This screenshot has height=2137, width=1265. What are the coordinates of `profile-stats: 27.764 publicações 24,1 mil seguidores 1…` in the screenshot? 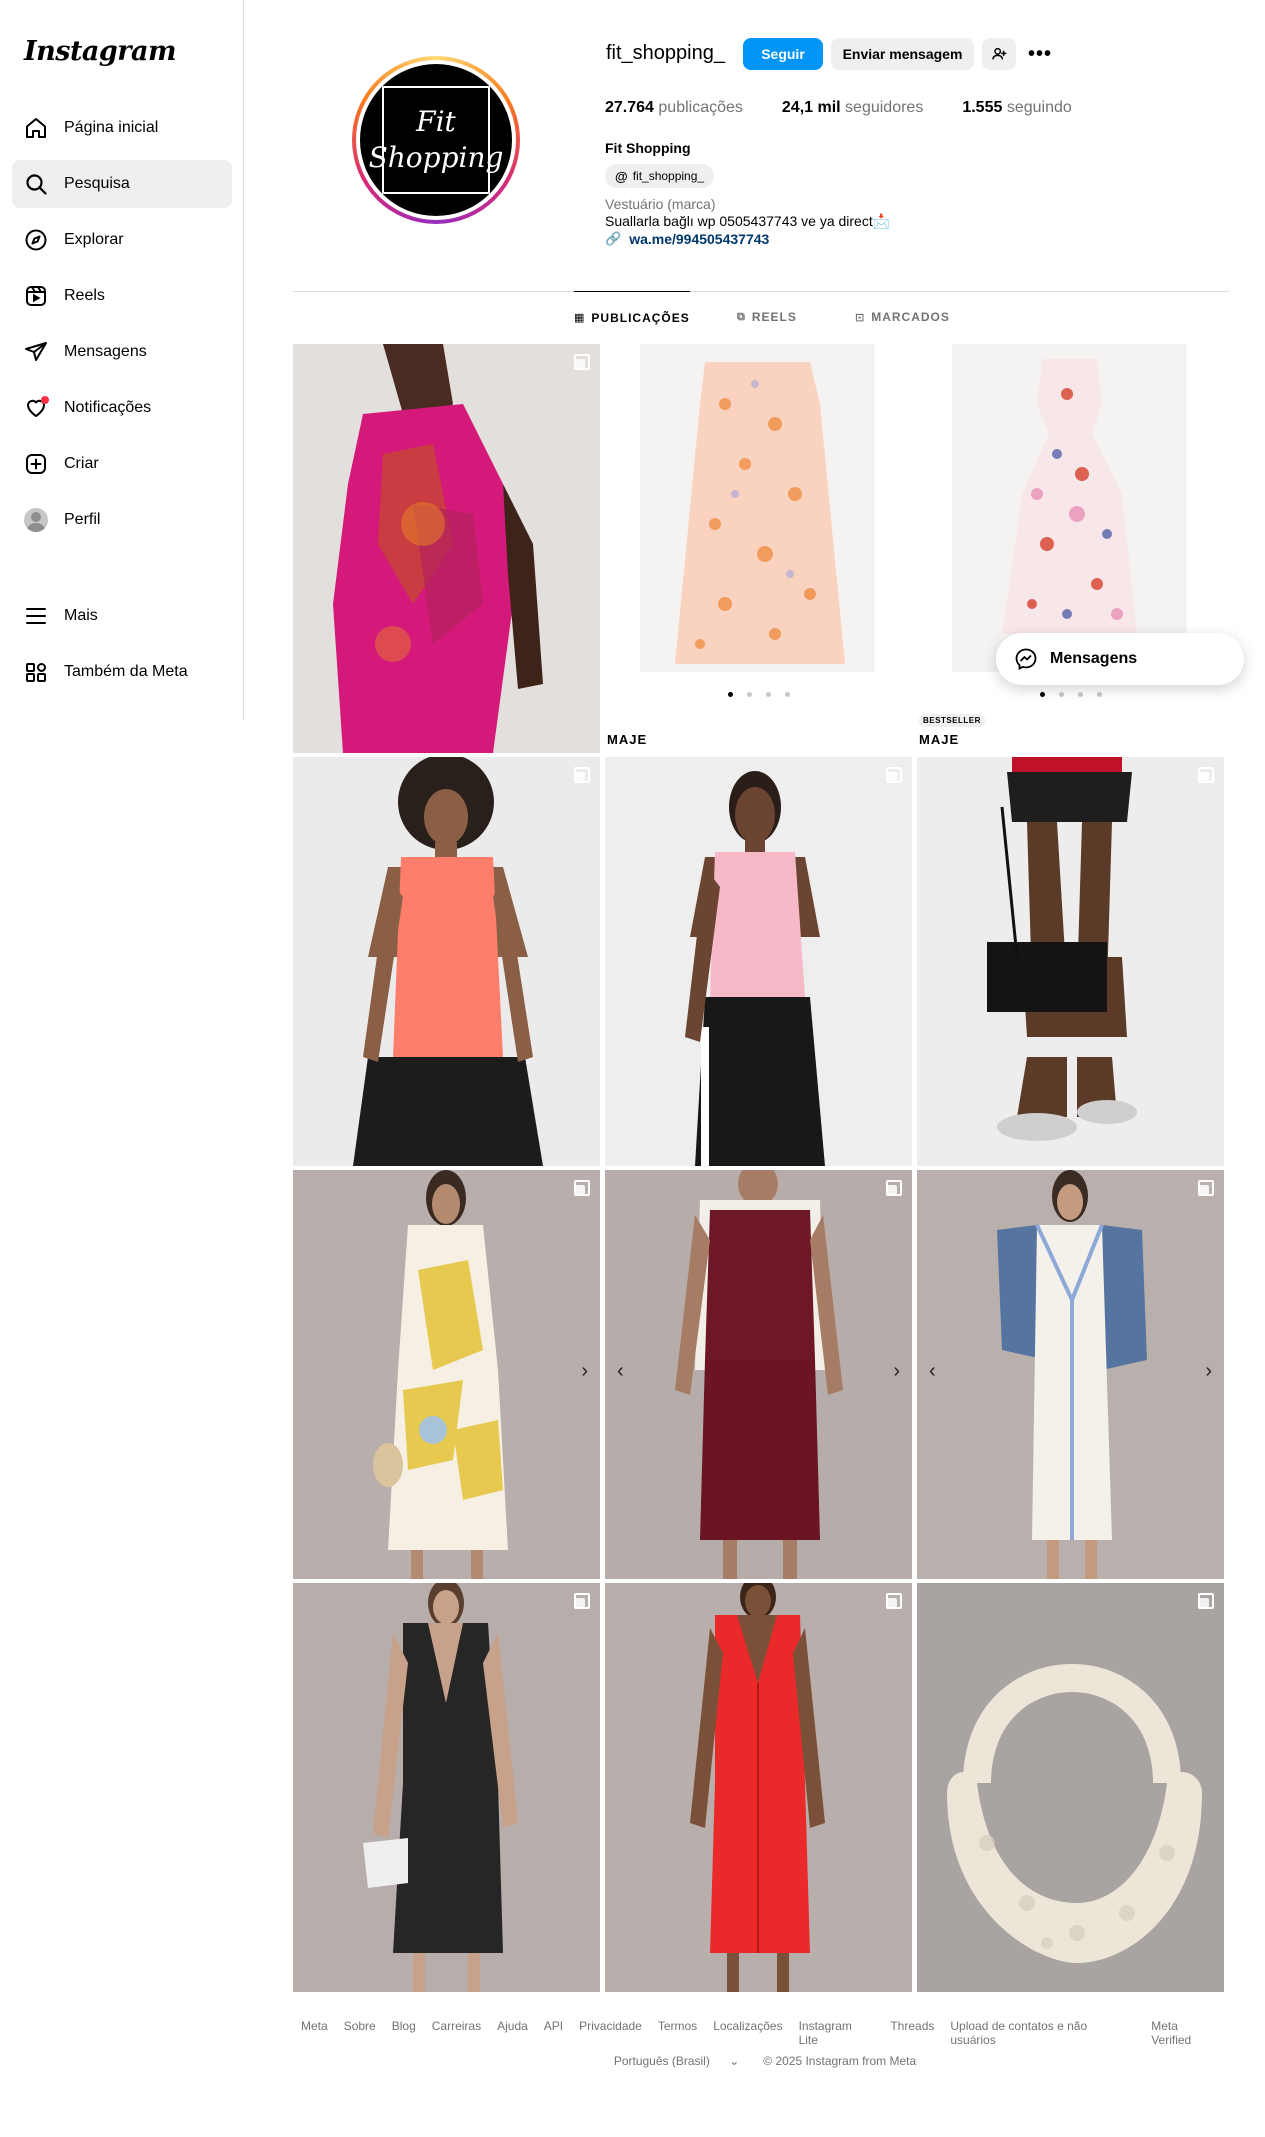 It's located at (858, 108).